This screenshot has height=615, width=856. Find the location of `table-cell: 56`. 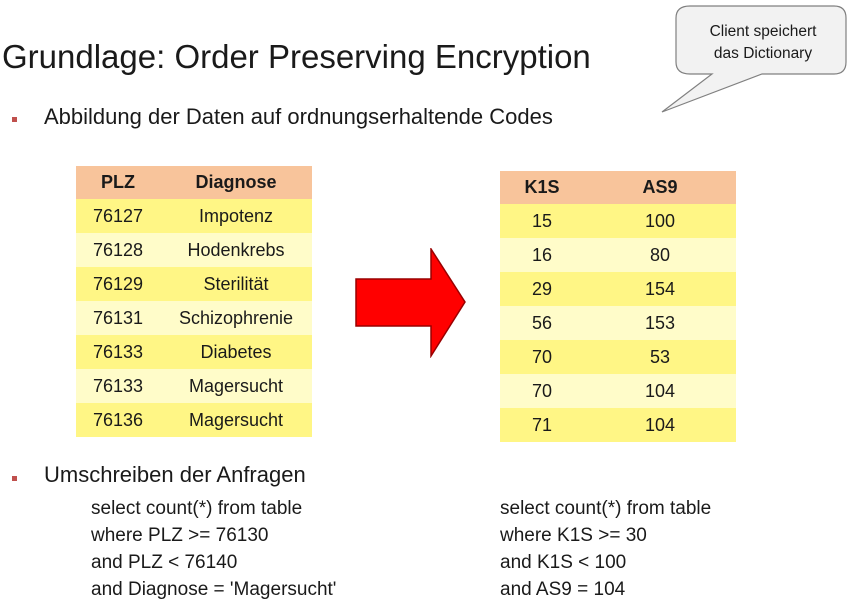

table-cell: 56 is located at coordinates (542, 323).